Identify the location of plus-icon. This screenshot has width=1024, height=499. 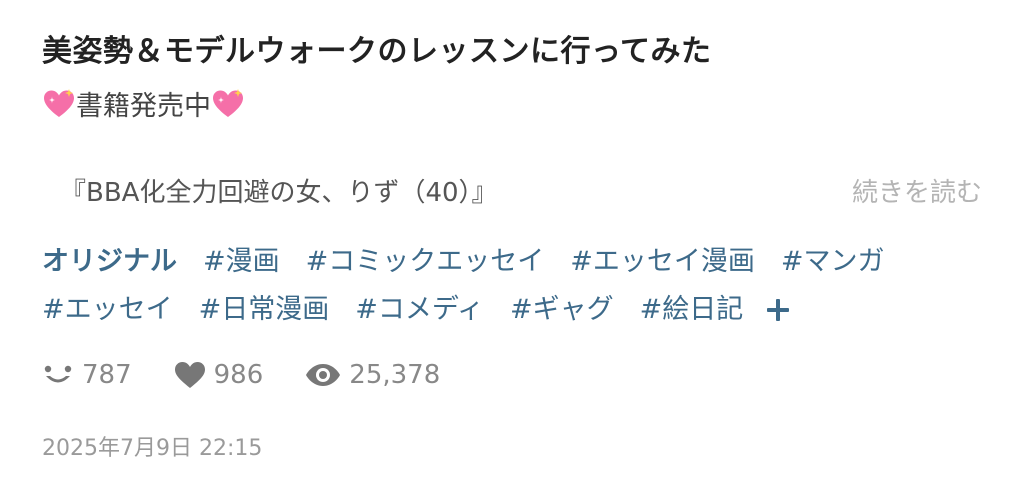
(778, 310).